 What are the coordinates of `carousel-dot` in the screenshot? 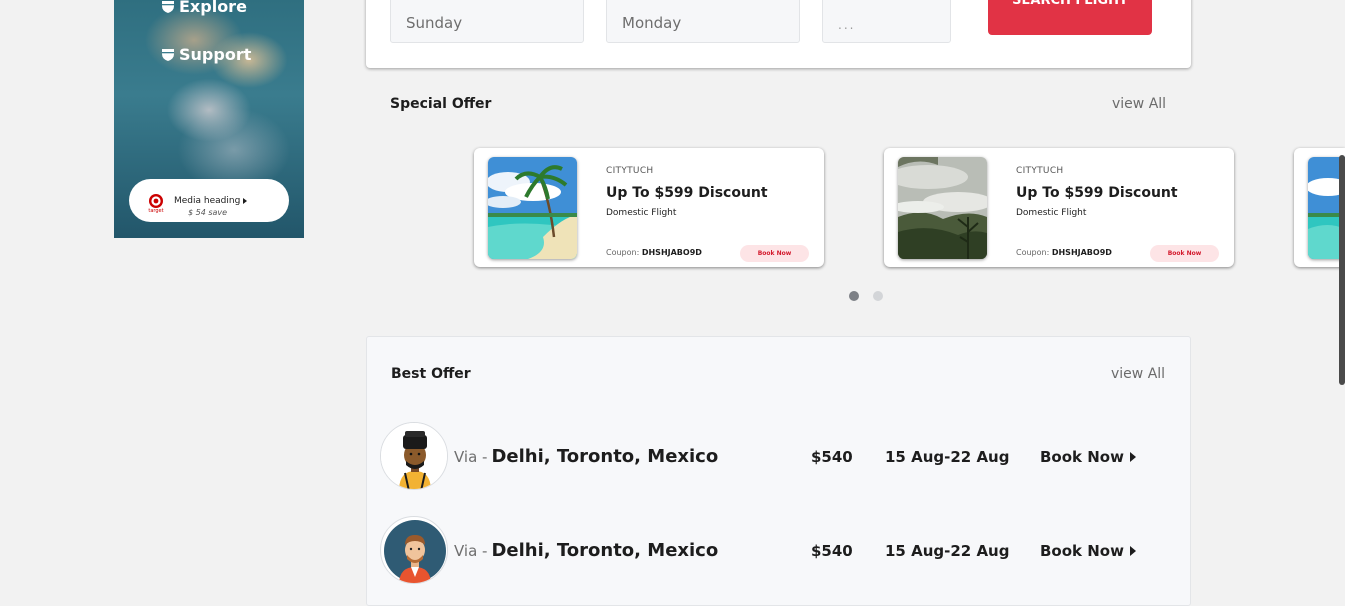 It's located at (878, 296).